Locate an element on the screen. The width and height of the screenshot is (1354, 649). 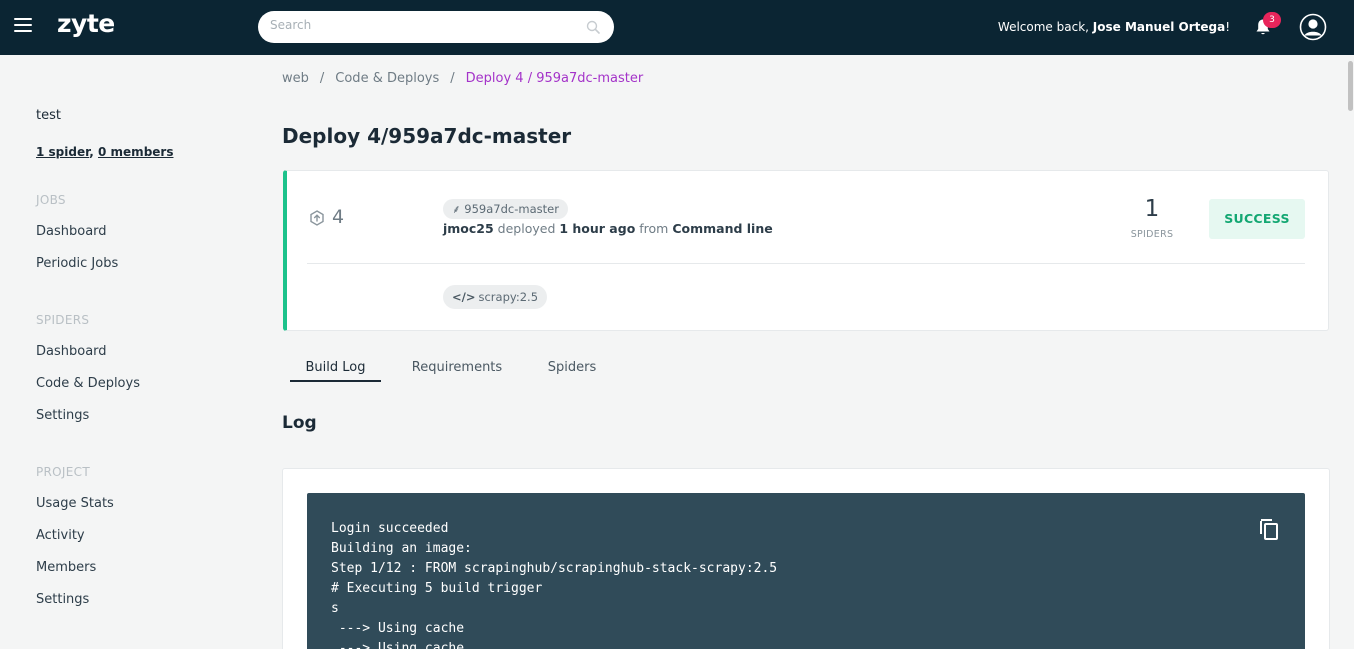
top-bar: zyte Welcome back, Jose Manuel Ortega! 3 is located at coordinates (677, 27).